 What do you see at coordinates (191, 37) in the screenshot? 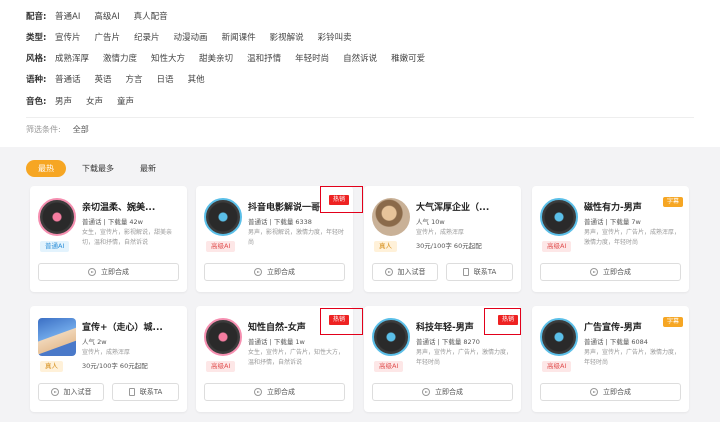
I see `filter-option: 动漫动画` at bounding box center [191, 37].